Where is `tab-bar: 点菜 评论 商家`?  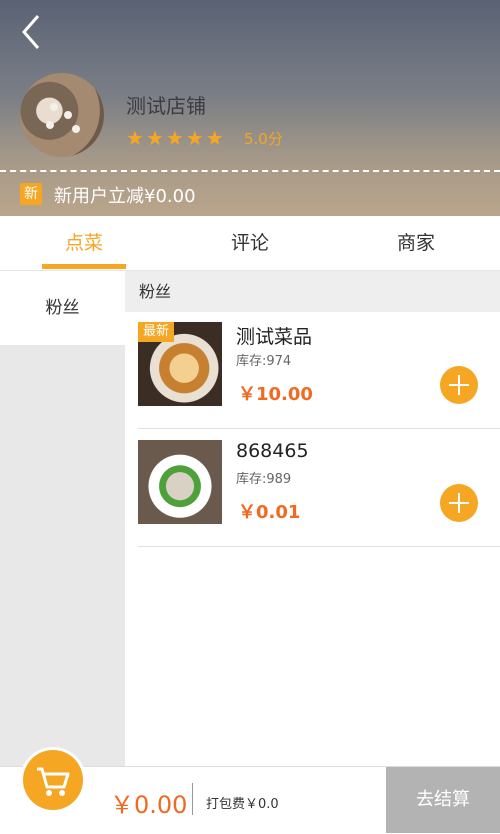 tab-bar: 点菜 评论 商家 is located at coordinates (250, 243).